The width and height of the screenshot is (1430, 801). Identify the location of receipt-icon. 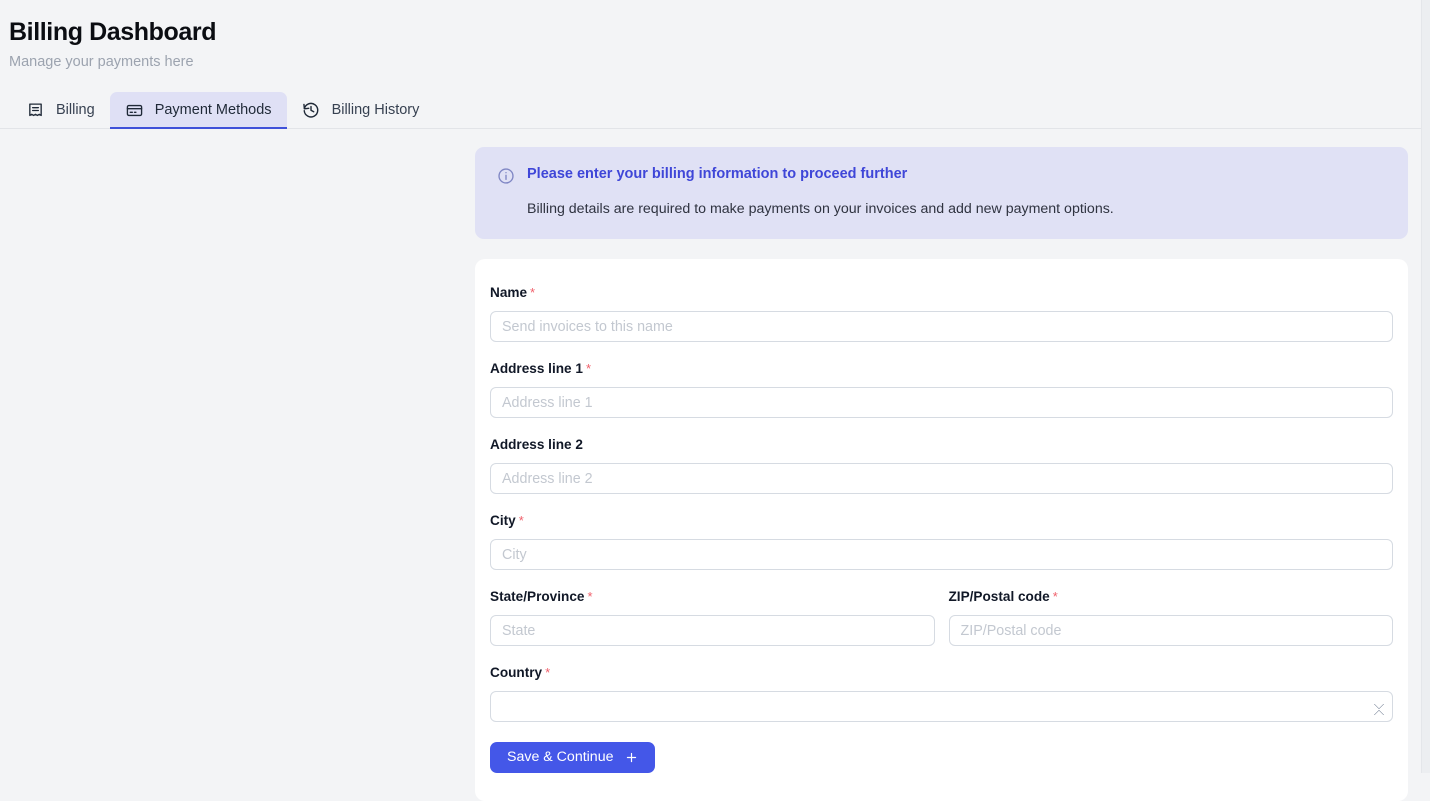
(35, 110).